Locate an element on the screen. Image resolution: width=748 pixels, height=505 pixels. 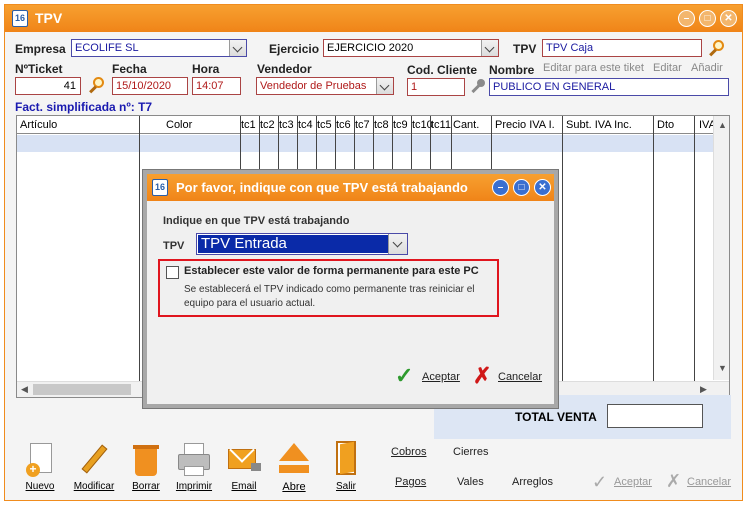
email-icon is located at coordinates (244, 457).